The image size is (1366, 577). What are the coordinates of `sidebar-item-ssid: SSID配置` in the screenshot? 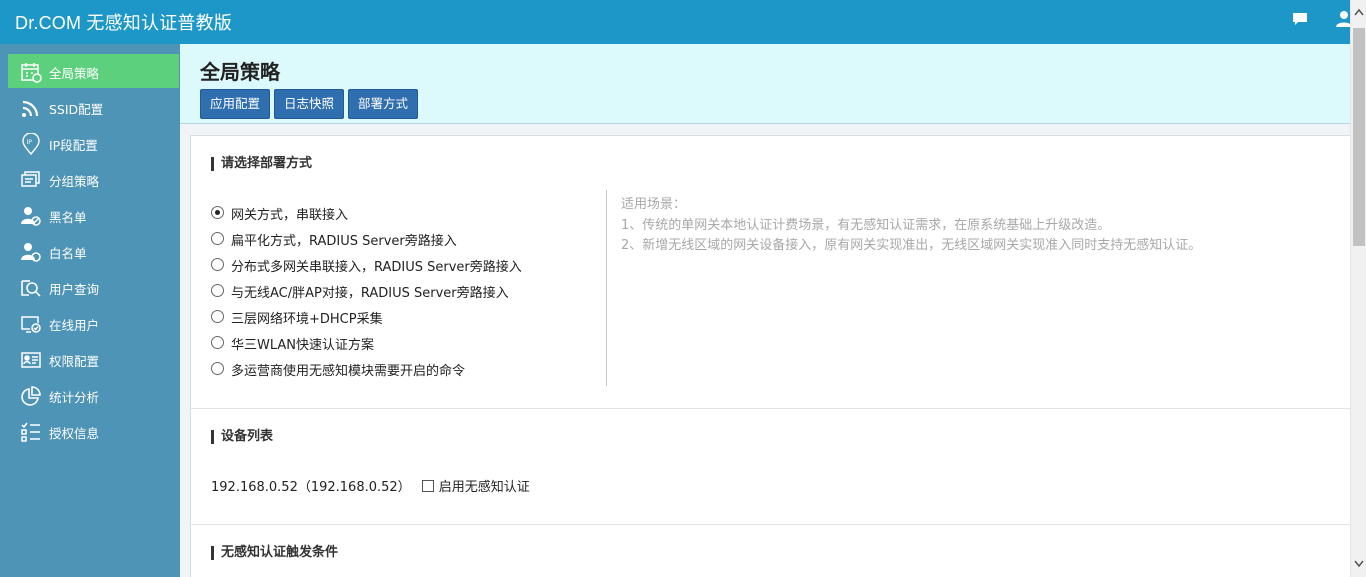 It's located at (93, 107).